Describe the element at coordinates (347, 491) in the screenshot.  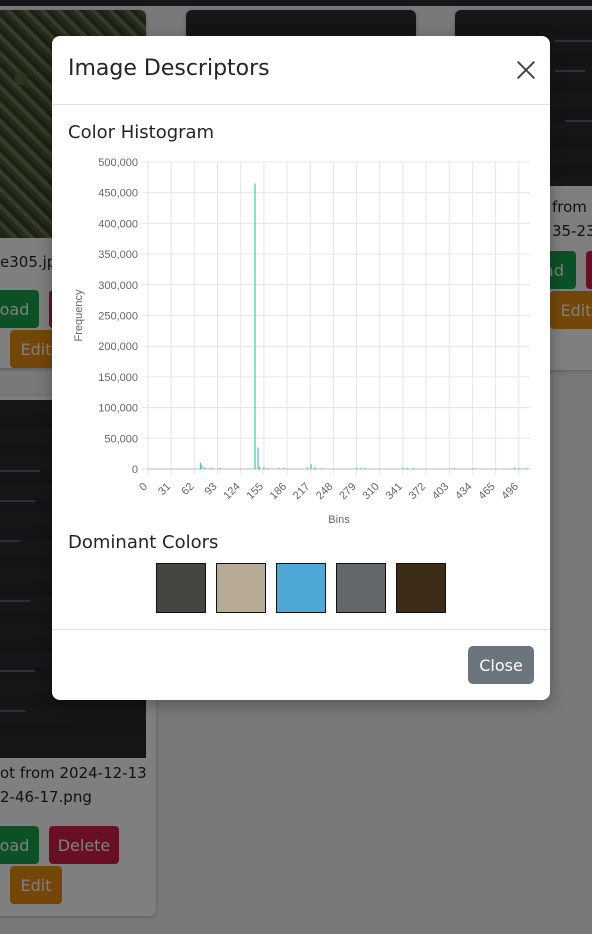
I see `x-tick-label: 279` at that location.